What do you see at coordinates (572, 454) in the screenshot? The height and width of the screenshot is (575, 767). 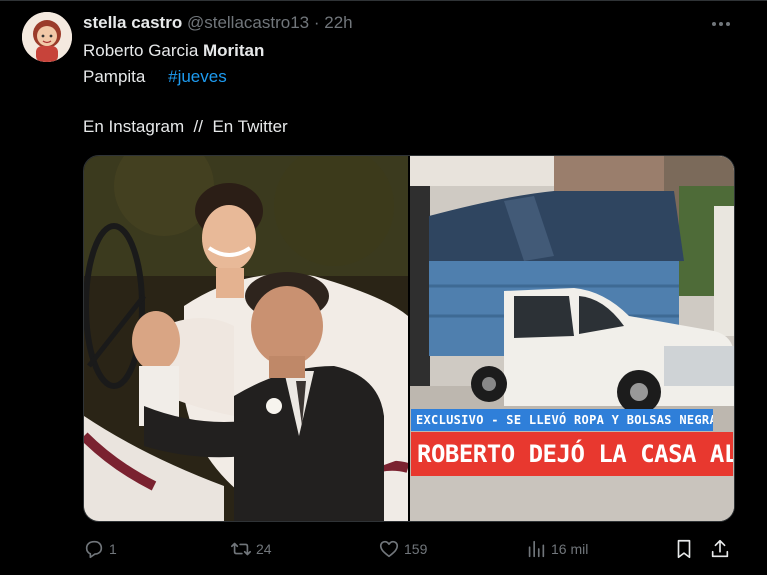 I see `news-headline-banner: ROBERTO DEJÓ LA CASA AL ME` at bounding box center [572, 454].